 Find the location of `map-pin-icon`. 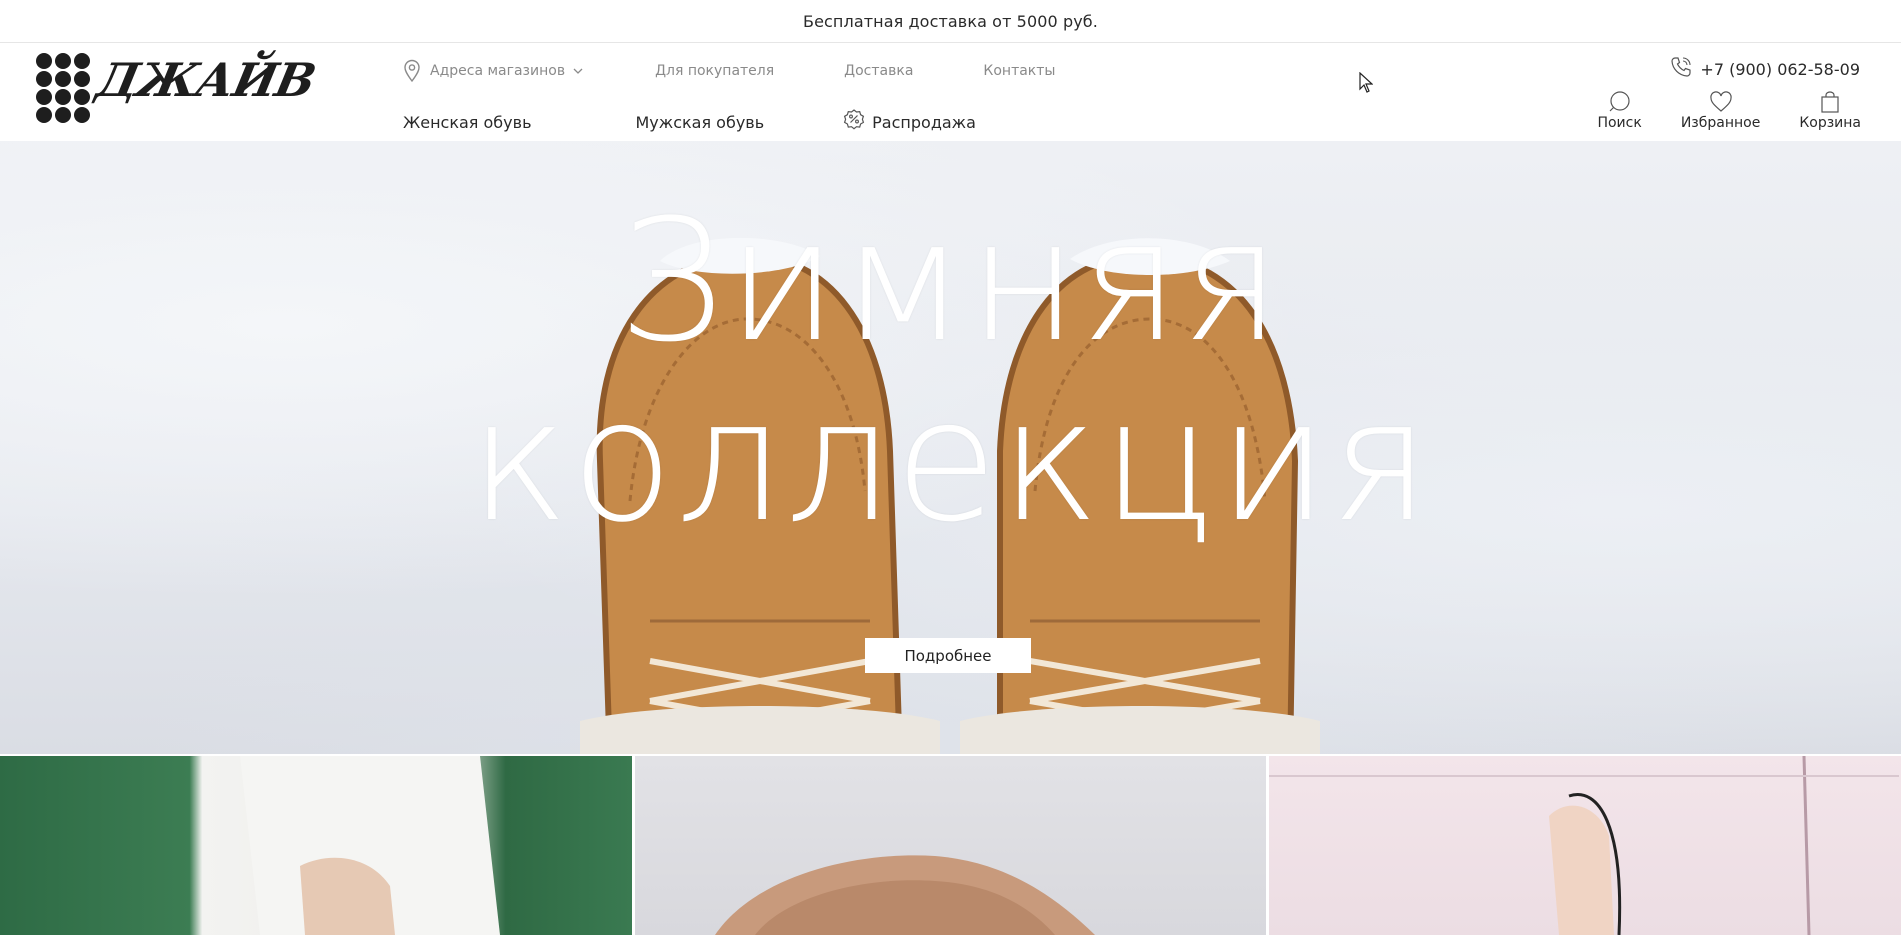

map-pin-icon is located at coordinates (412, 71).